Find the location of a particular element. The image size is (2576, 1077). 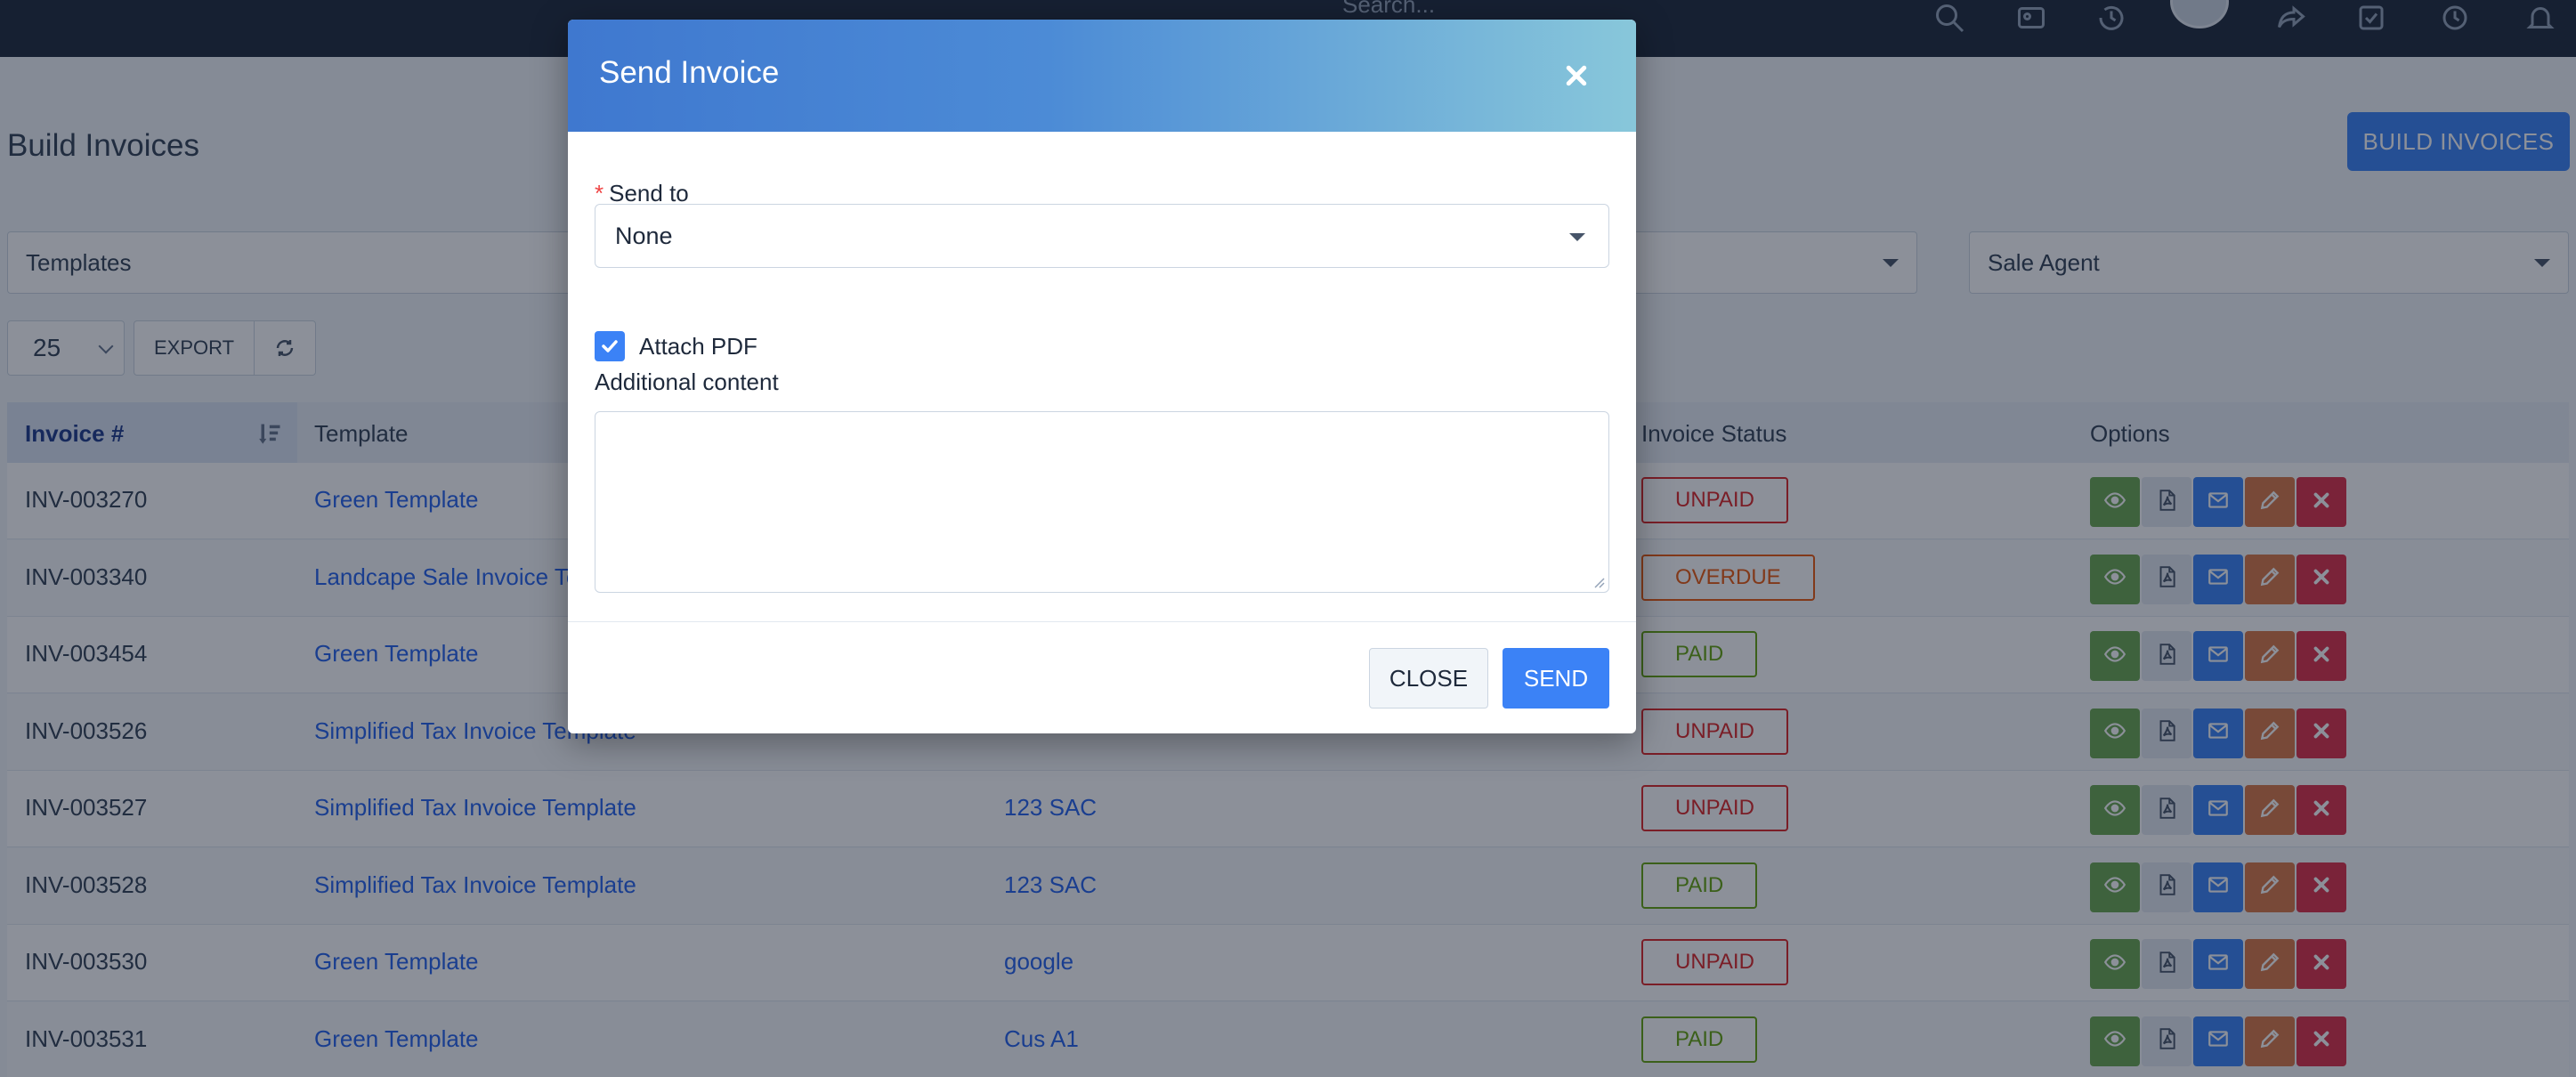

send-to-value: None is located at coordinates (644, 236).